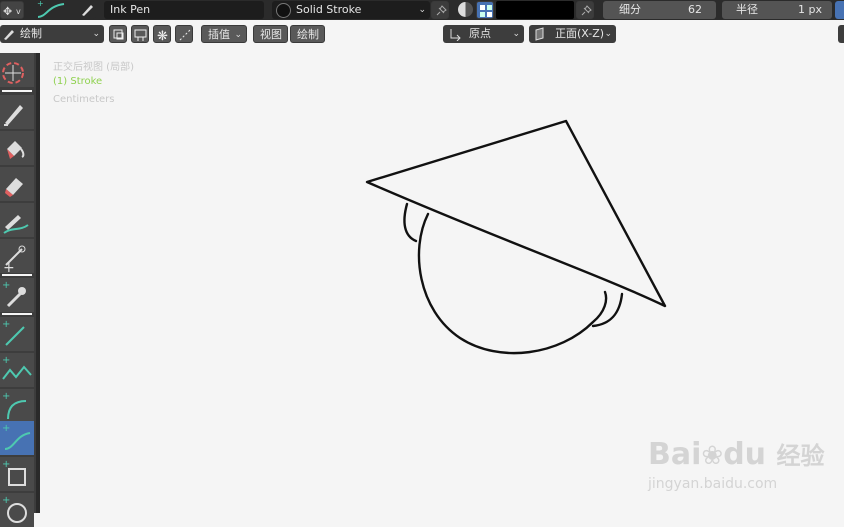 This screenshot has height=527, width=844. I want to click on line-tool-icon: +, so click(13, 332).